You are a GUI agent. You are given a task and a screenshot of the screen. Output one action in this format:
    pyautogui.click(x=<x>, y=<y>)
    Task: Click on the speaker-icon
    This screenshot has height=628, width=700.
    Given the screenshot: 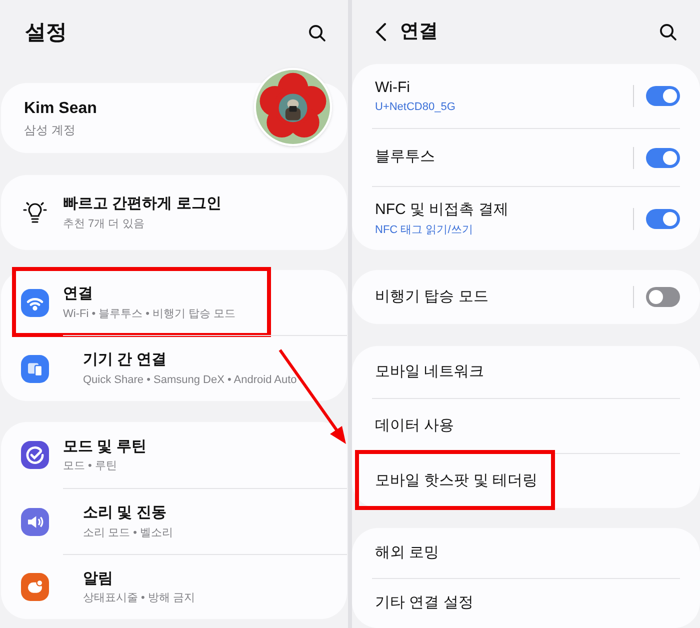 What is the action you would take?
    pyautogui.click(x=35, y=522)
    